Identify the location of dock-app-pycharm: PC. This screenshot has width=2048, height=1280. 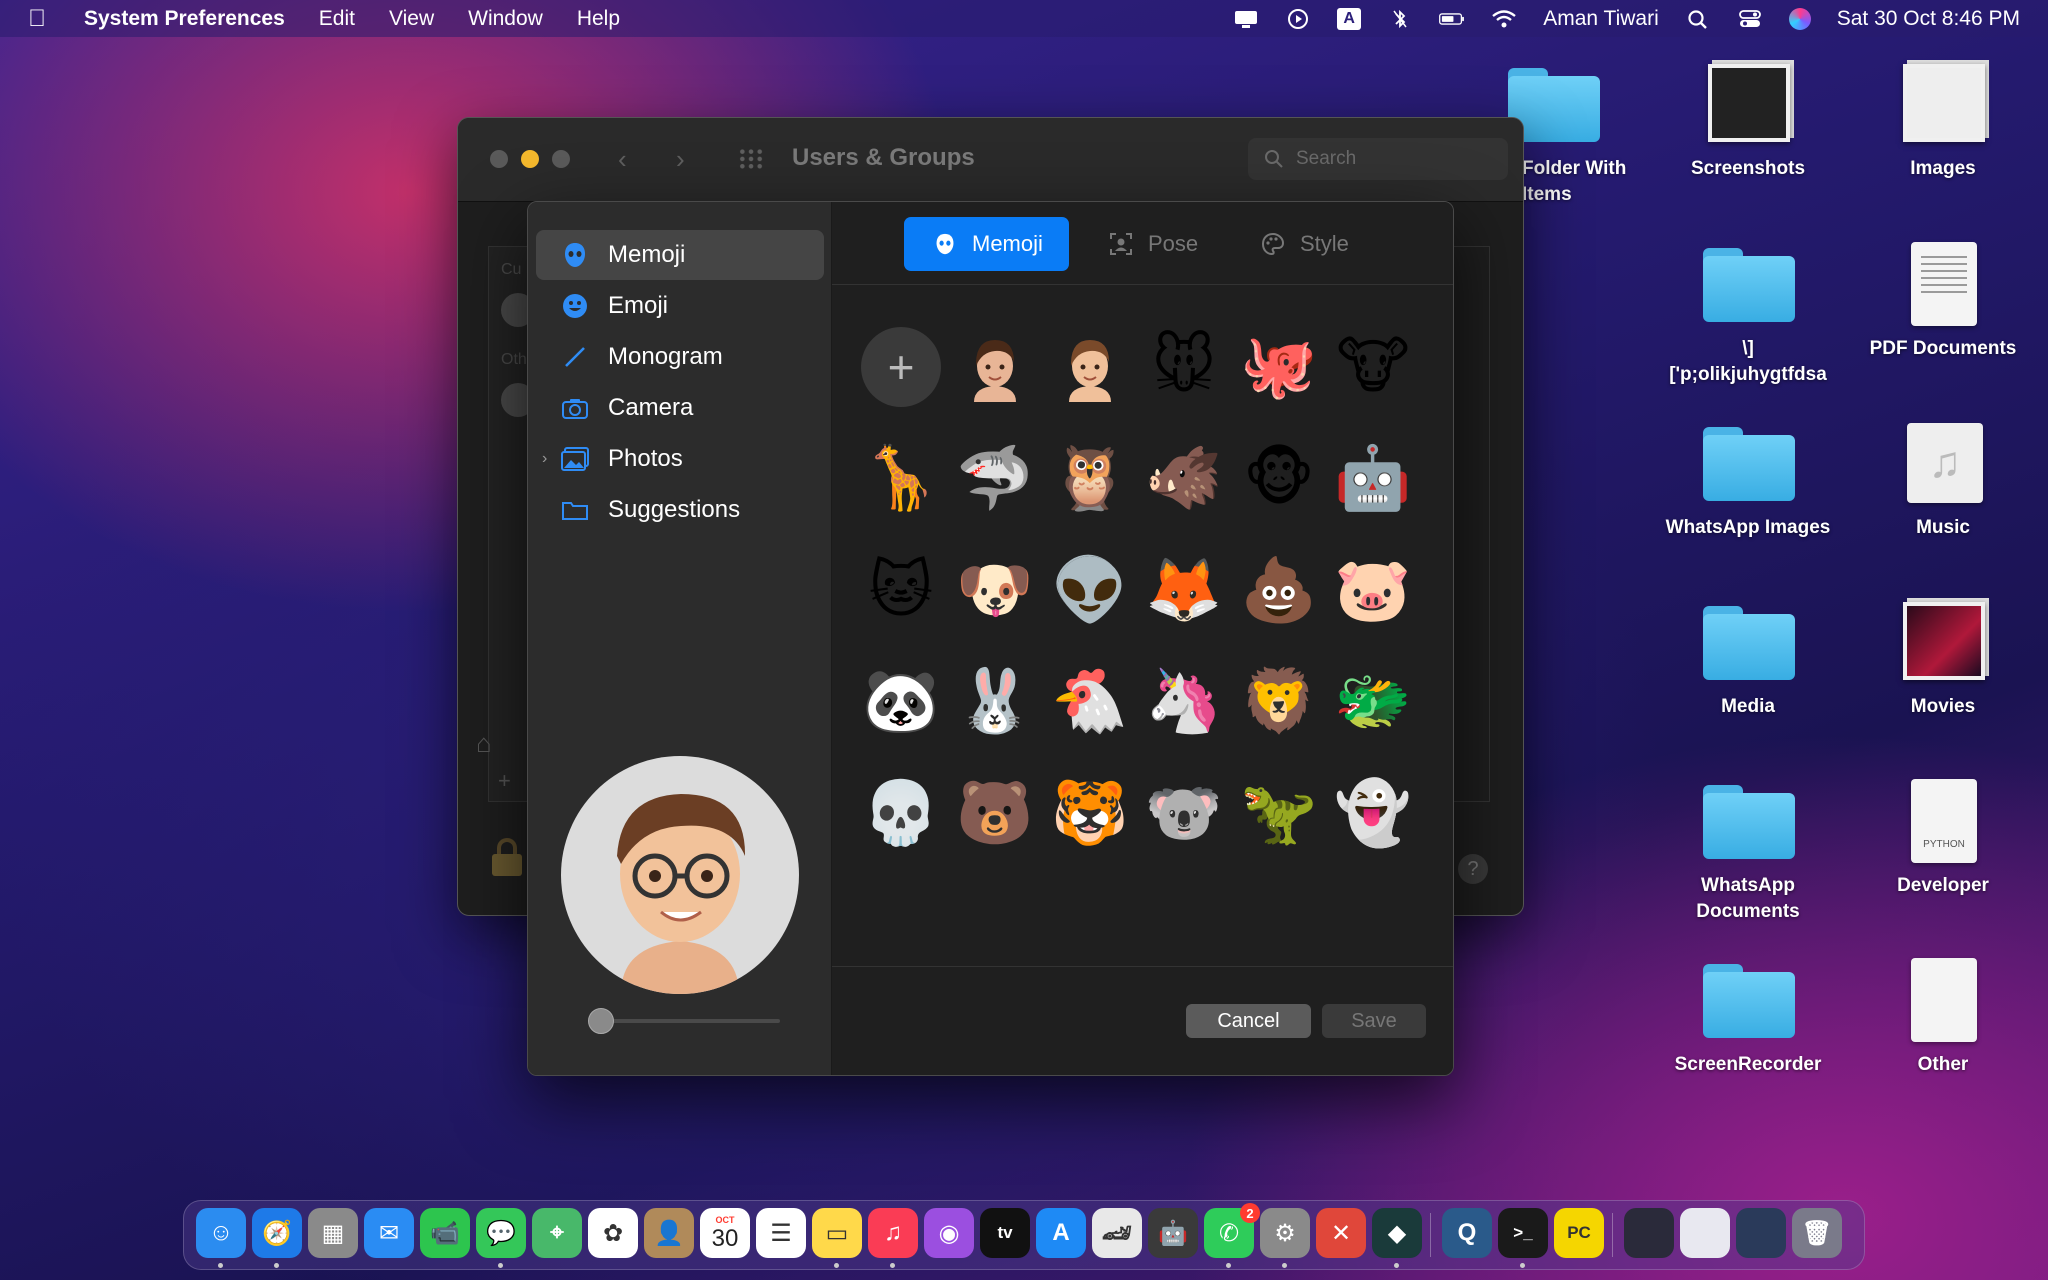
(1579, 1233).